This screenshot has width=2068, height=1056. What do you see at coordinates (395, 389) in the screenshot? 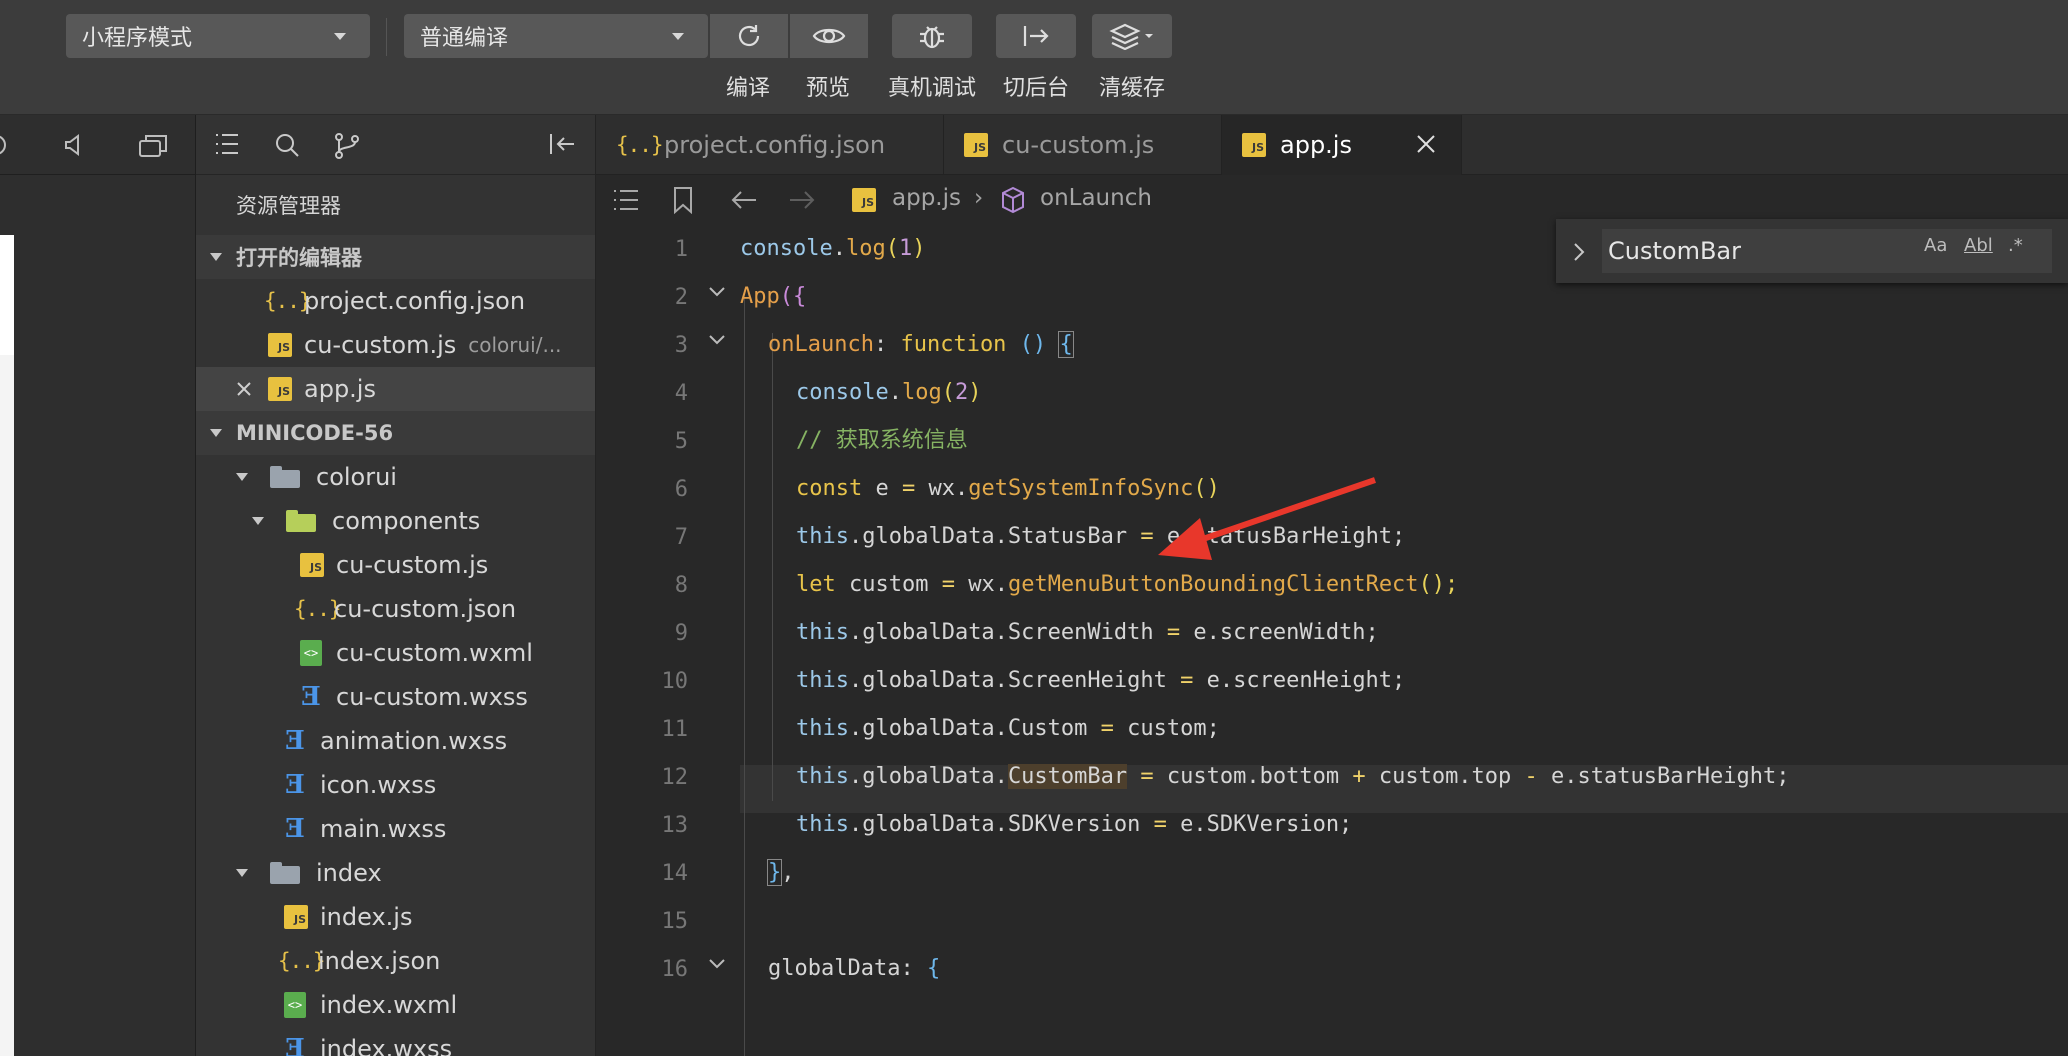
I see `open-editor-item-active: JS app.js` at bounding box center [395, 389].